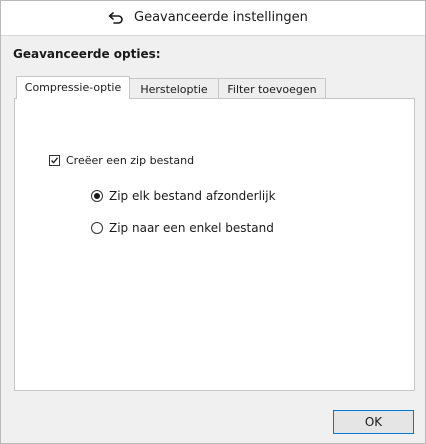 Image resolution: width=426 pixels, height=444 pixels. I want to click on radio-dot, so click(97, 196).